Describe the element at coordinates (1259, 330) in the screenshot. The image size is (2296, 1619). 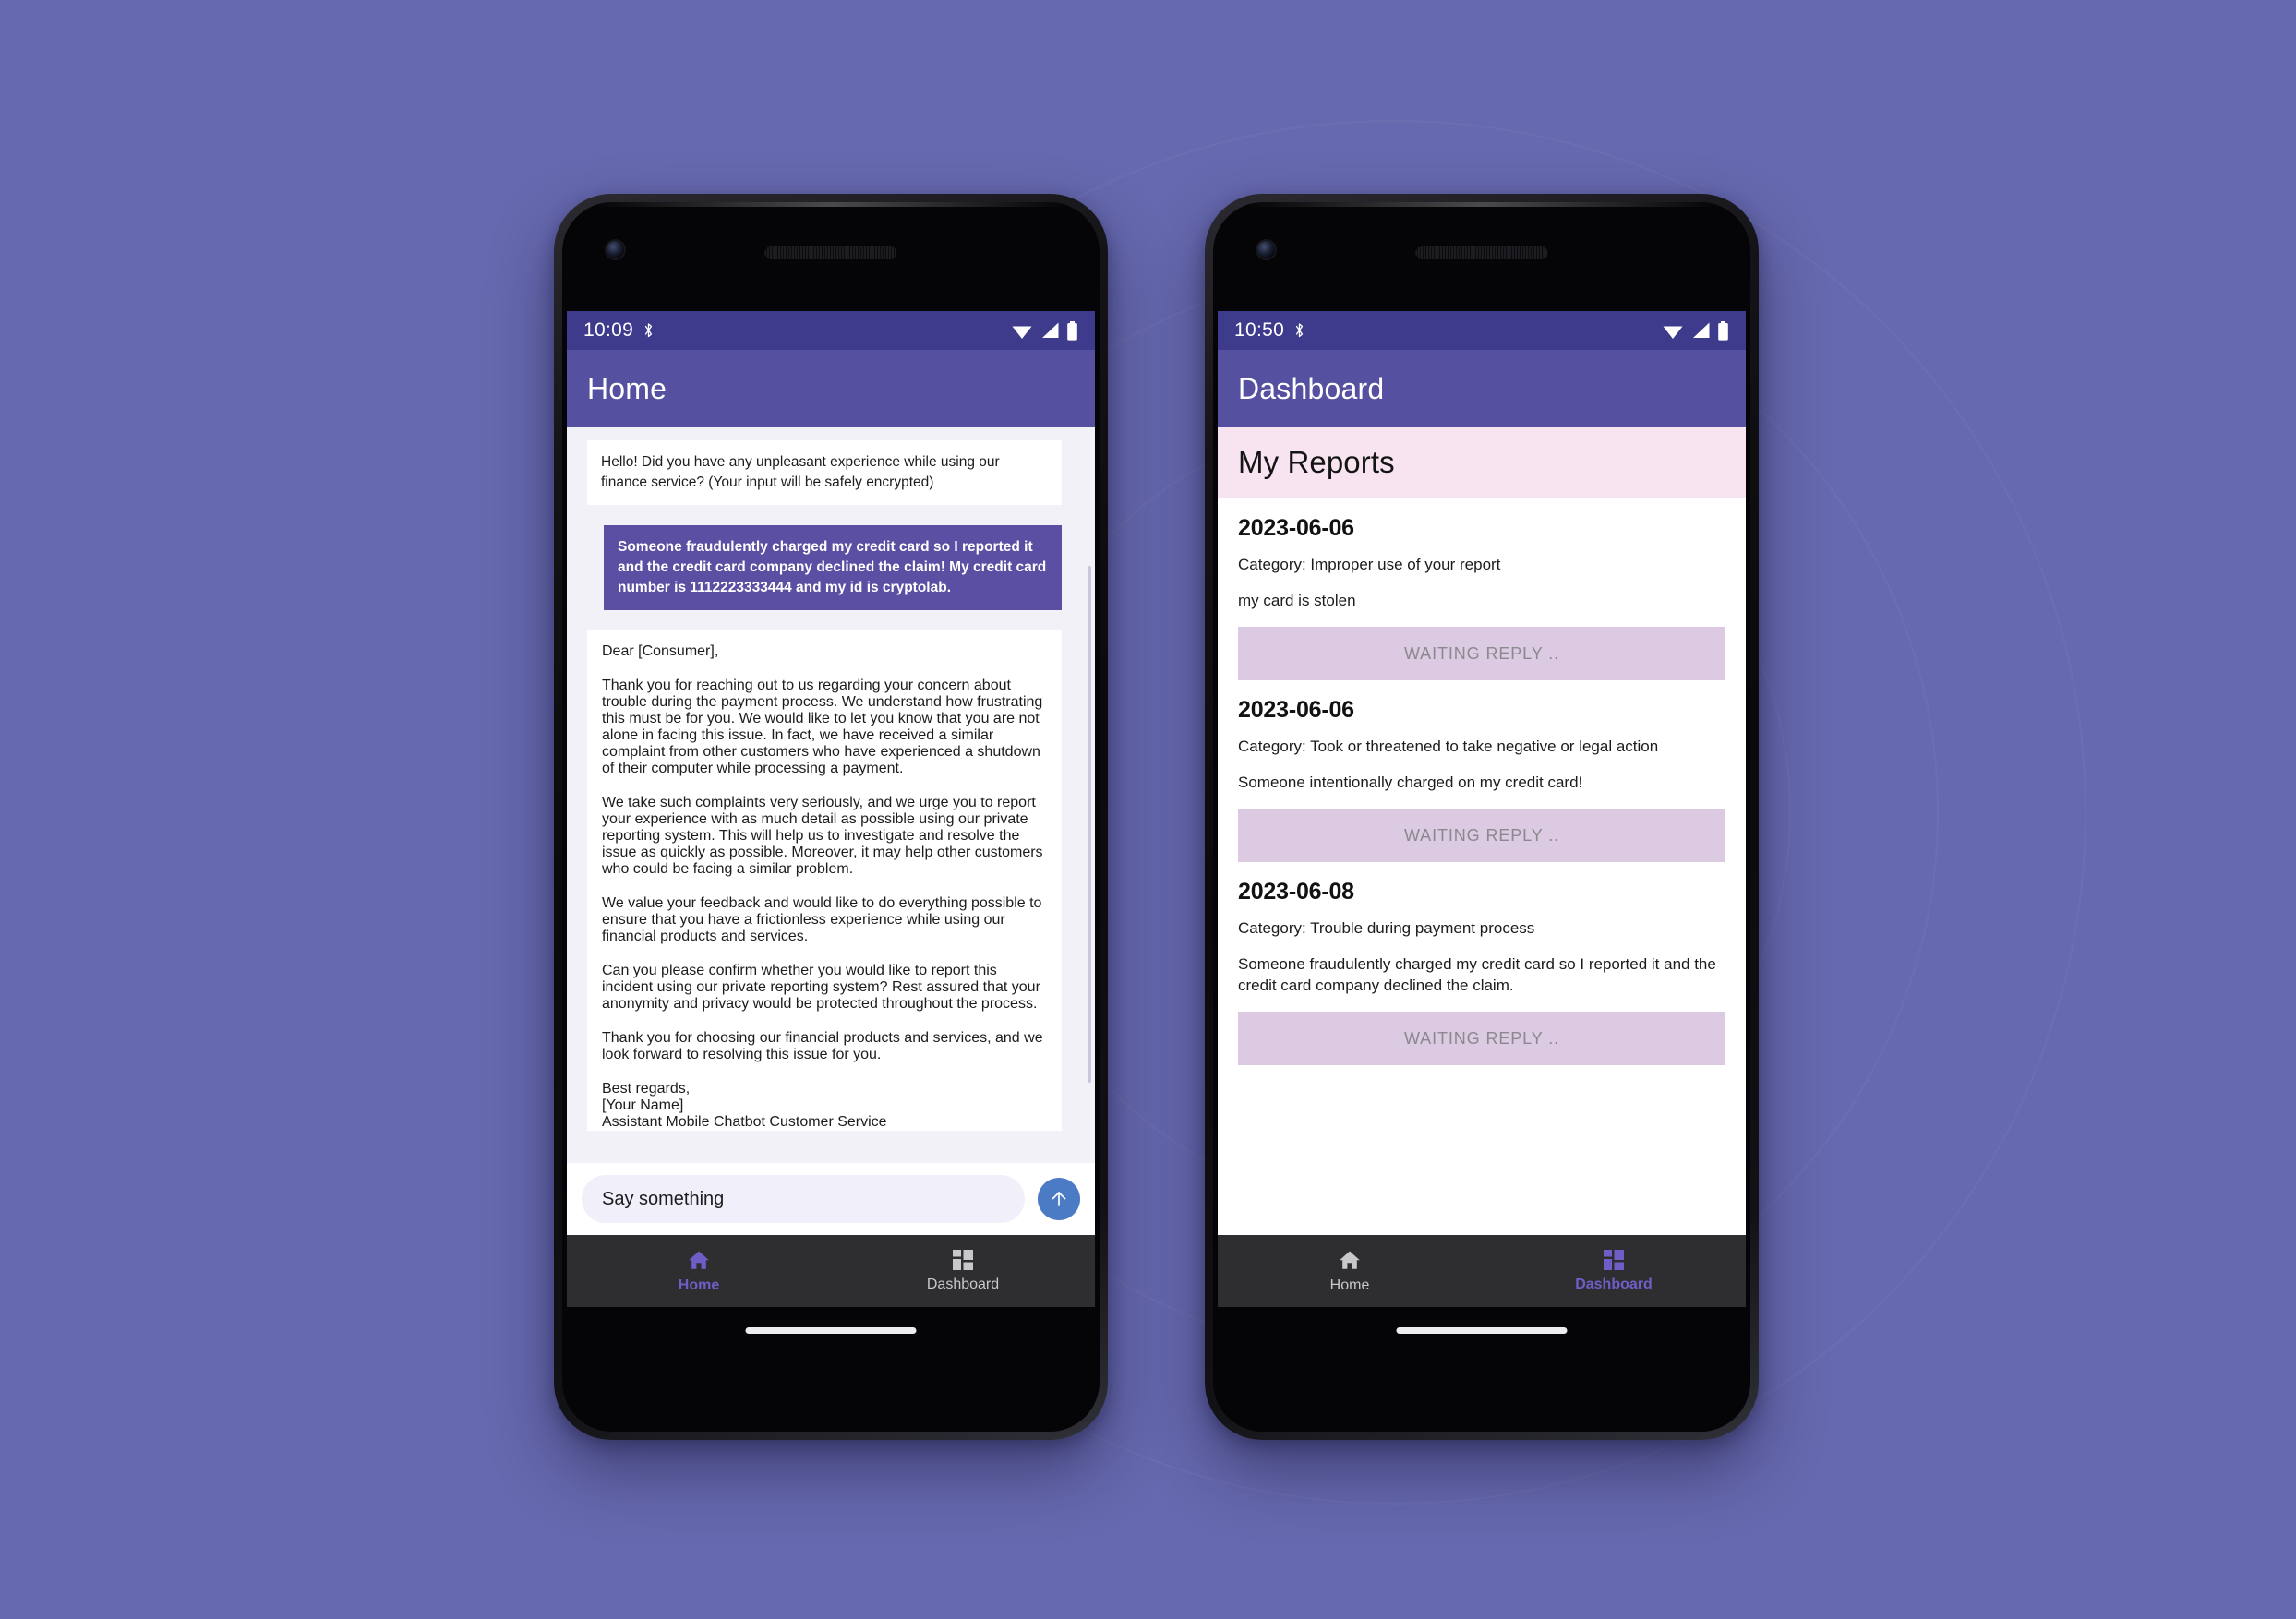
I see `status-time: 10:50` at that location.